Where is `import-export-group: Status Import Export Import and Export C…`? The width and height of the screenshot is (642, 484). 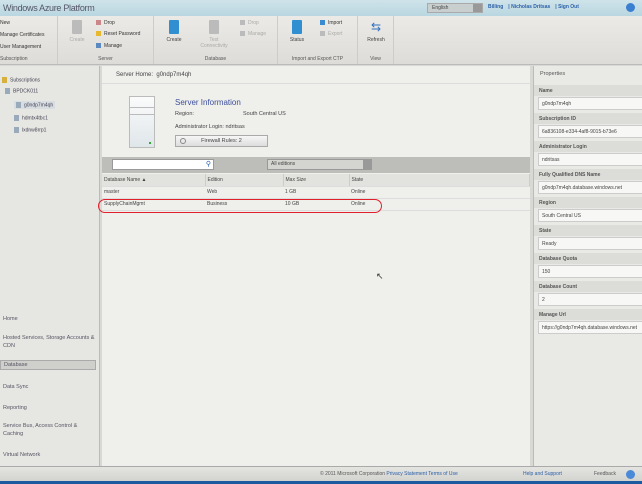
import-export-group: Status Import Export Import and Export C… is located at coordinates (318, 40).